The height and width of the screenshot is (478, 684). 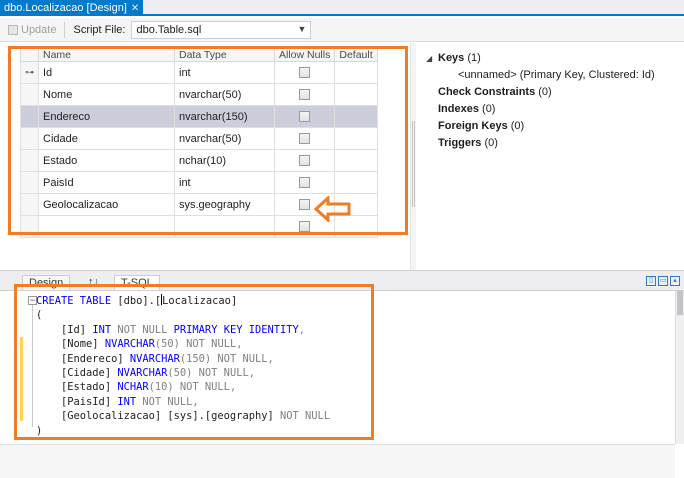 I want to click on splitter-grip, so click(x=413, y=164).